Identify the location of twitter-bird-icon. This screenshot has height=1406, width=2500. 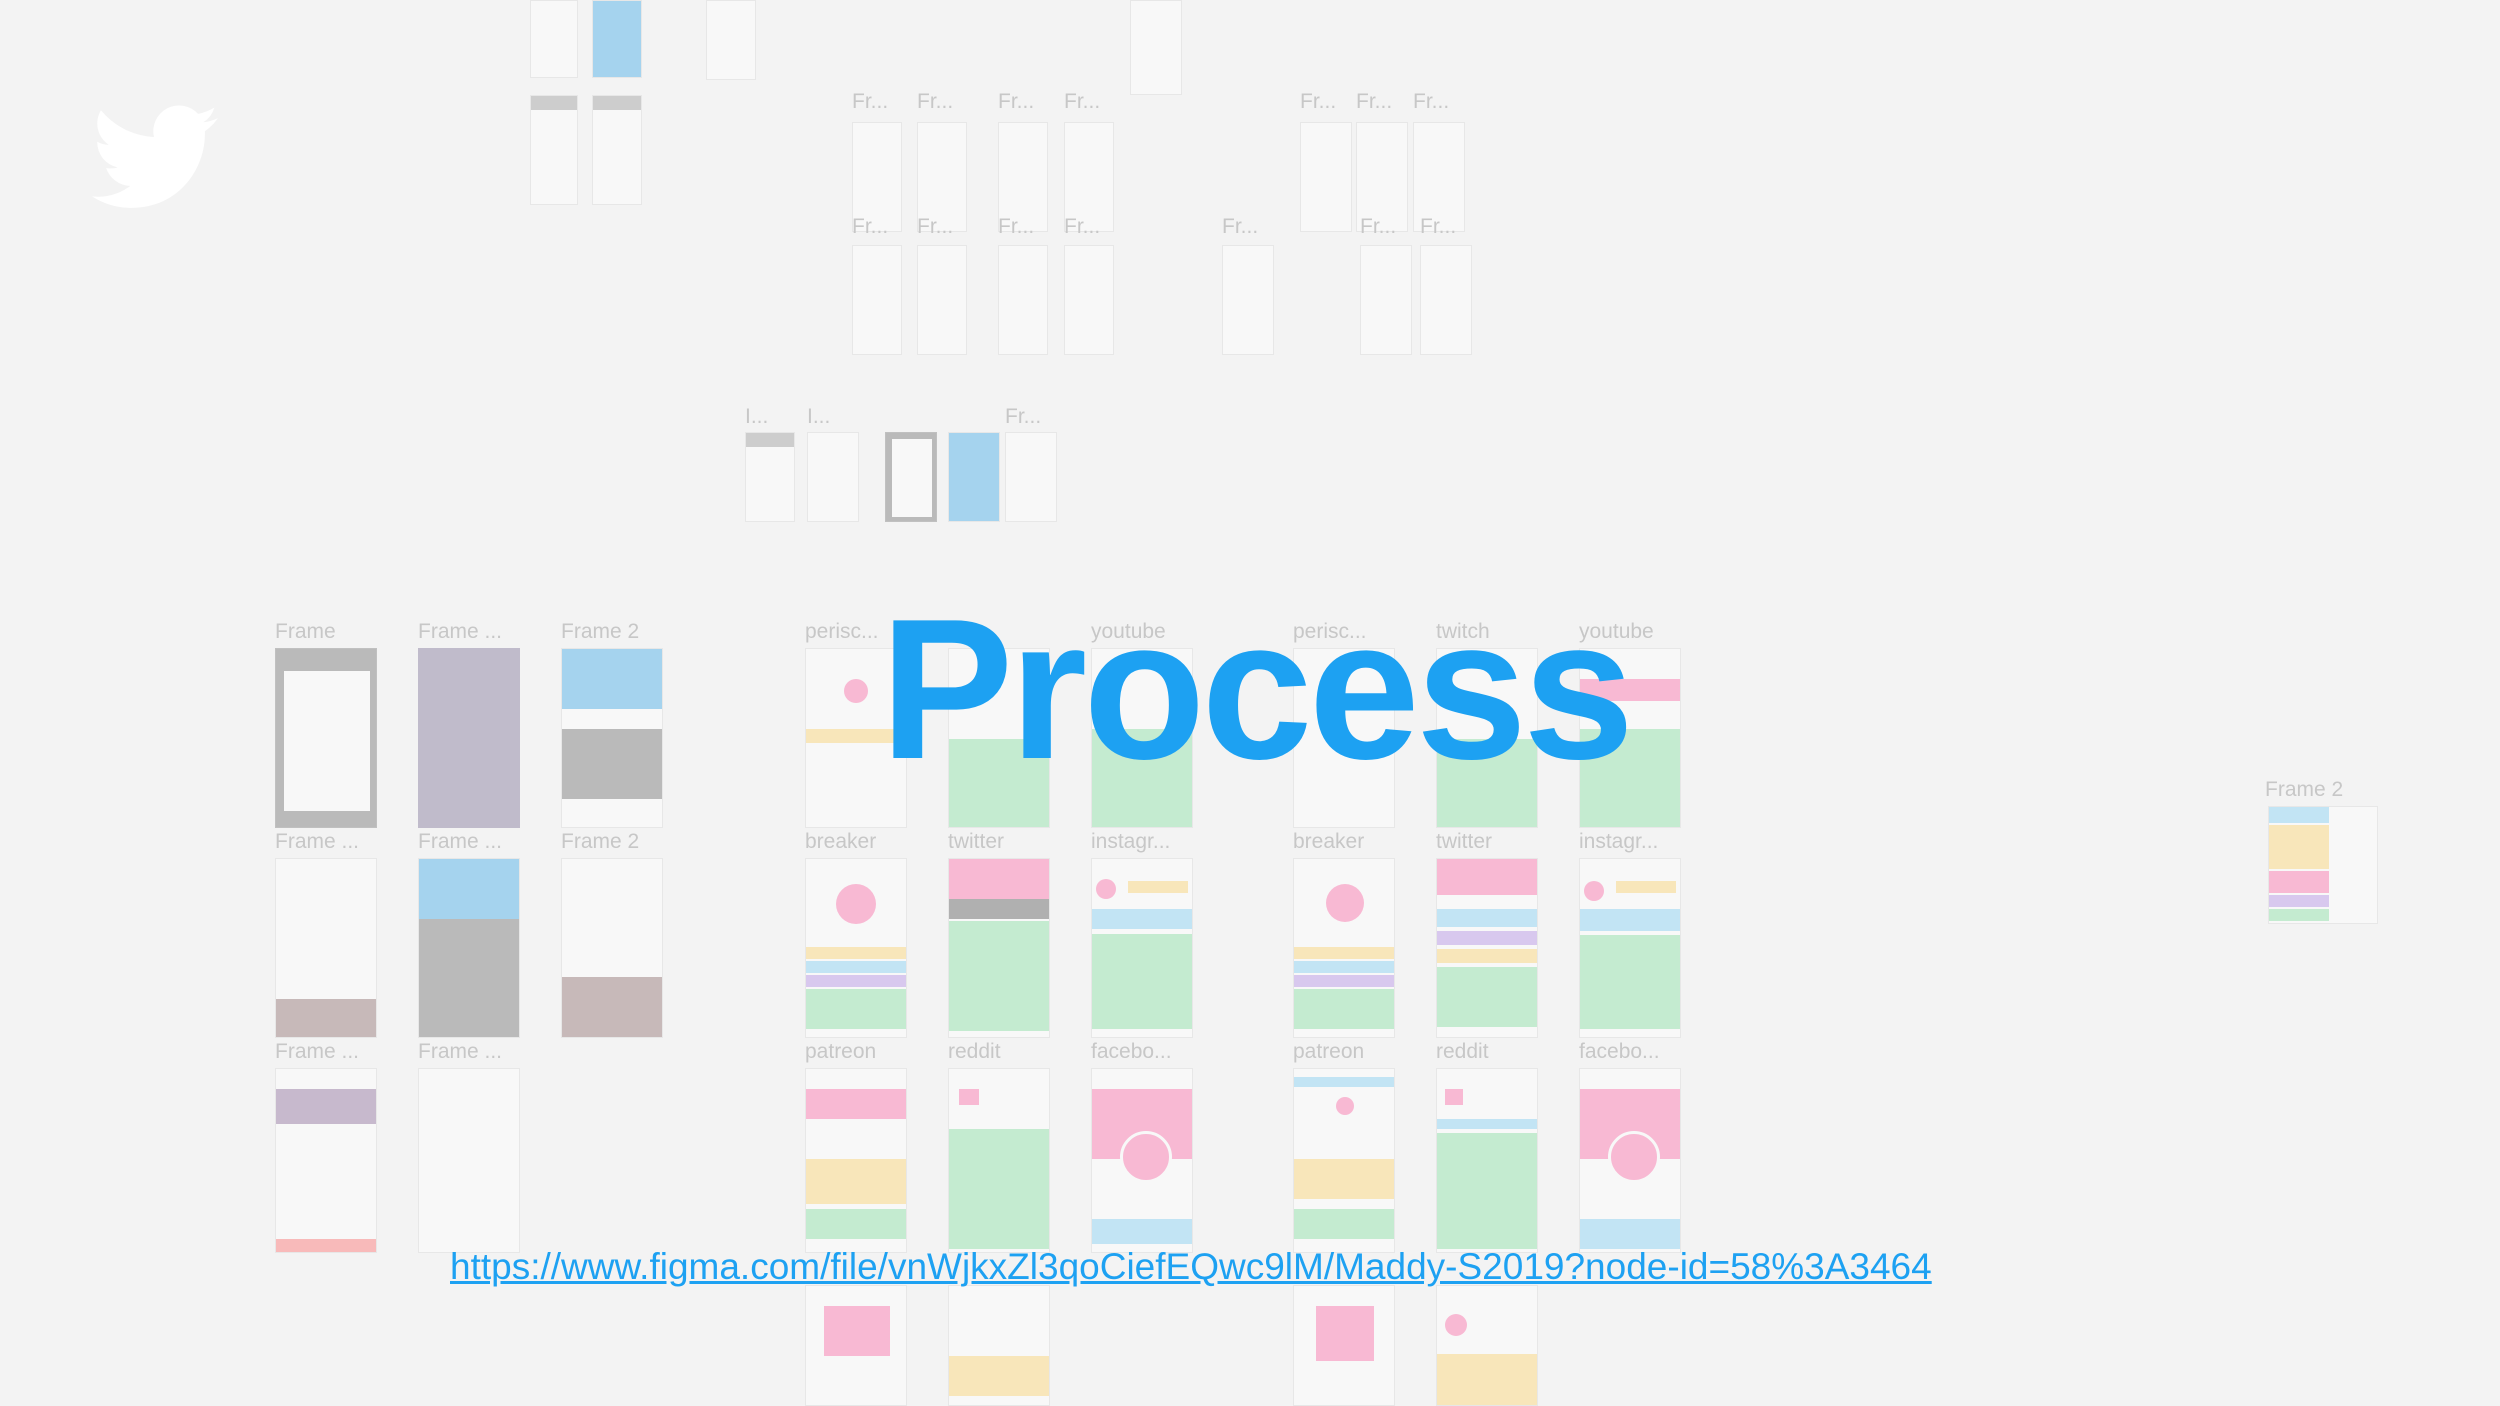
(155, 156).